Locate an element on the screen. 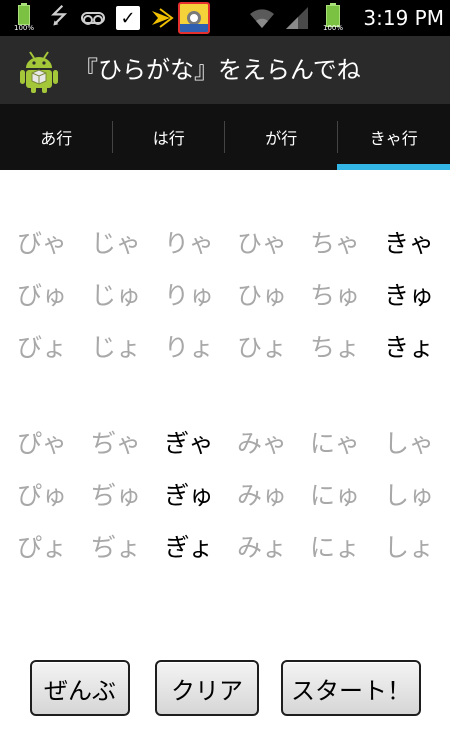  kana-toggle-じょ: じょ is located at coordinates (116, 348).